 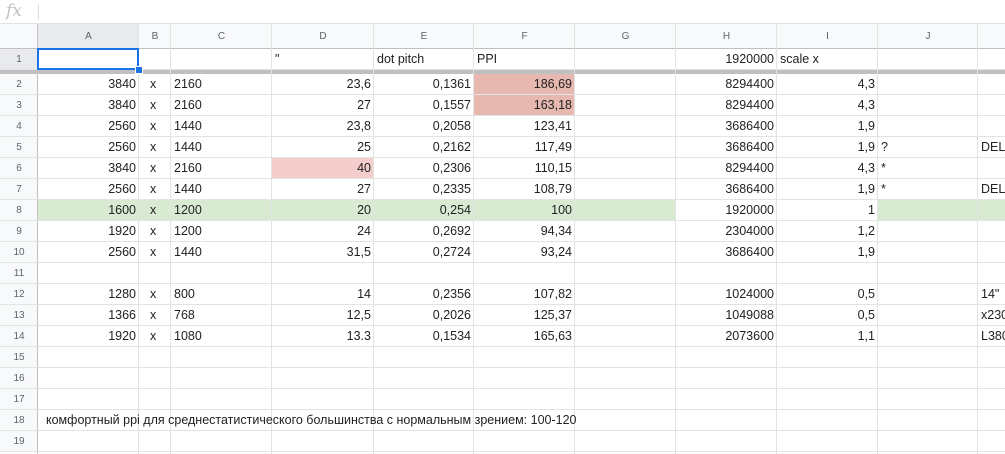 I want to click on cell: 1920000, so click(x=726, y=59).